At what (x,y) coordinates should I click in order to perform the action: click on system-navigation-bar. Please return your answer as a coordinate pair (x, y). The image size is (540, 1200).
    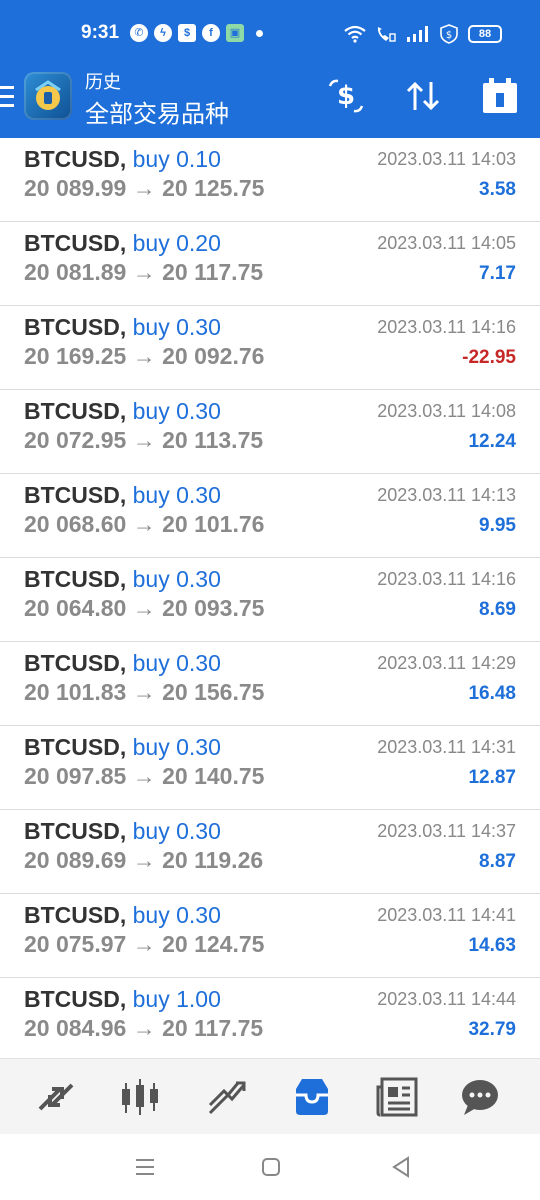
    Looking at the image, I should click on (270, 1167).